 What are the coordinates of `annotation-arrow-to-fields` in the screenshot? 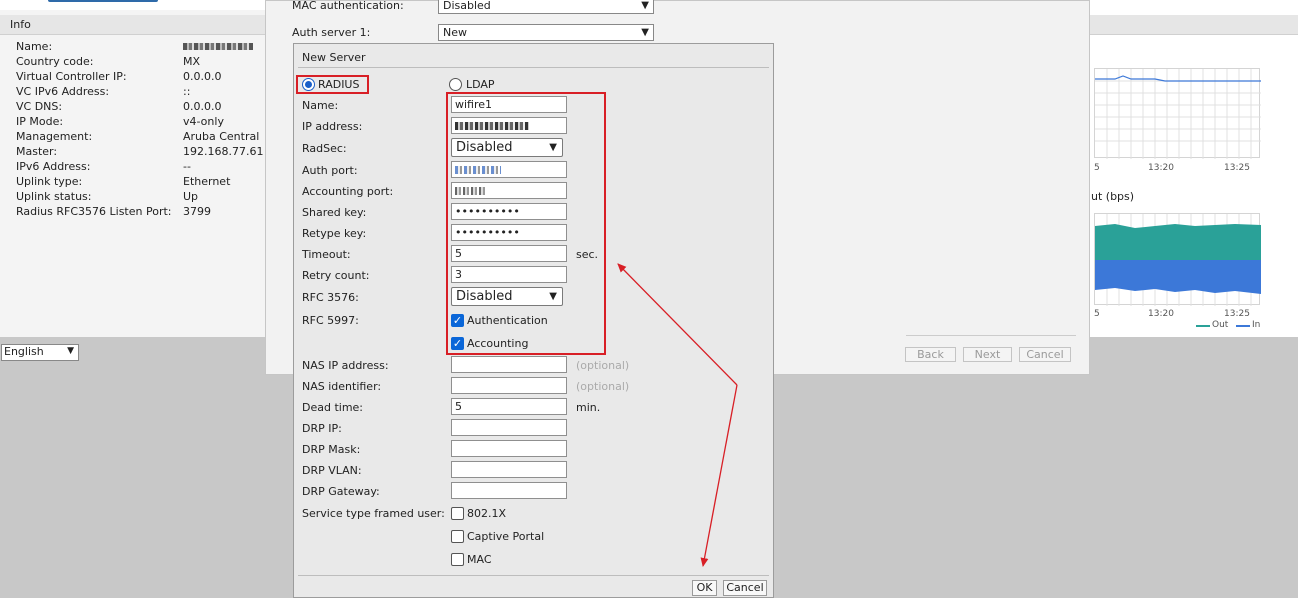 It's located at (677, 324).